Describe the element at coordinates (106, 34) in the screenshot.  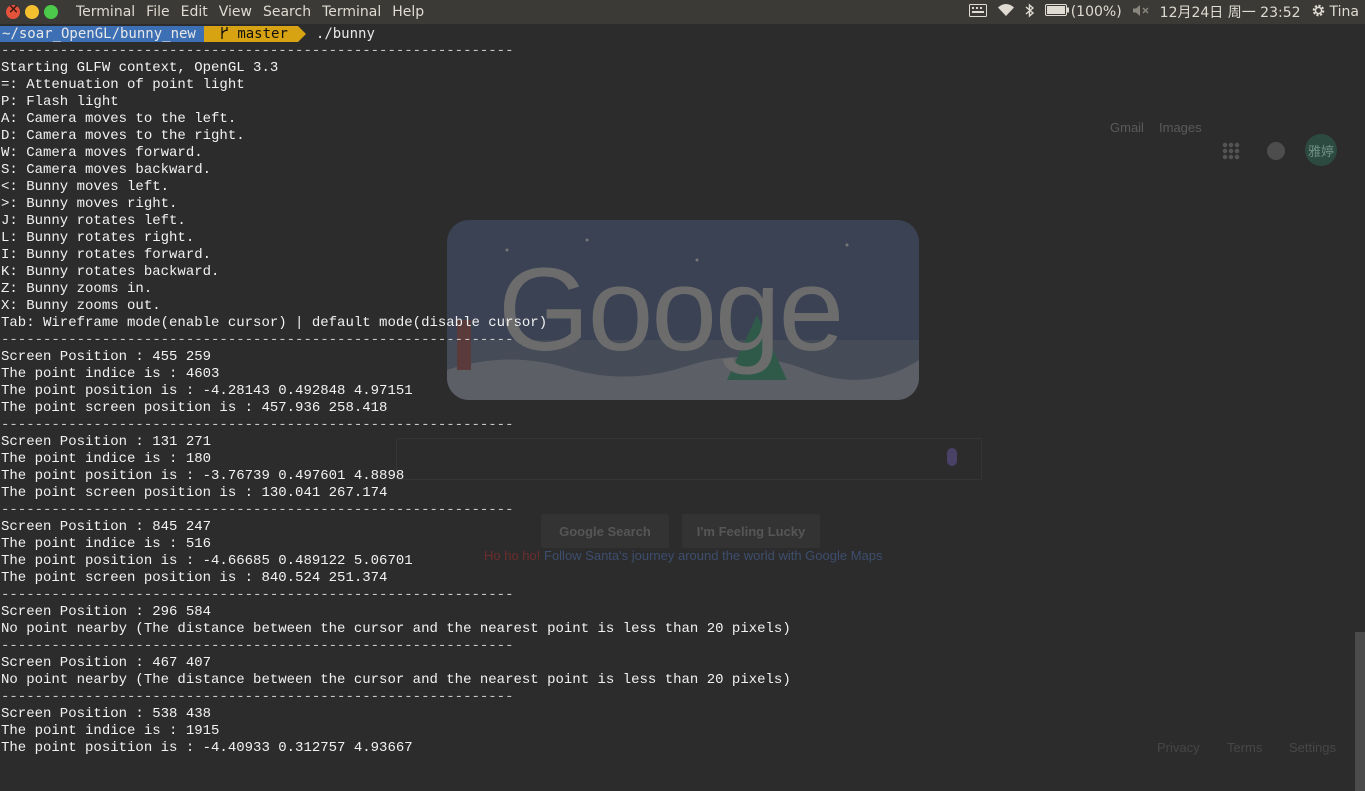
I see `prompt-path: ~/soar_OpenGL/bunny_new` at that location.